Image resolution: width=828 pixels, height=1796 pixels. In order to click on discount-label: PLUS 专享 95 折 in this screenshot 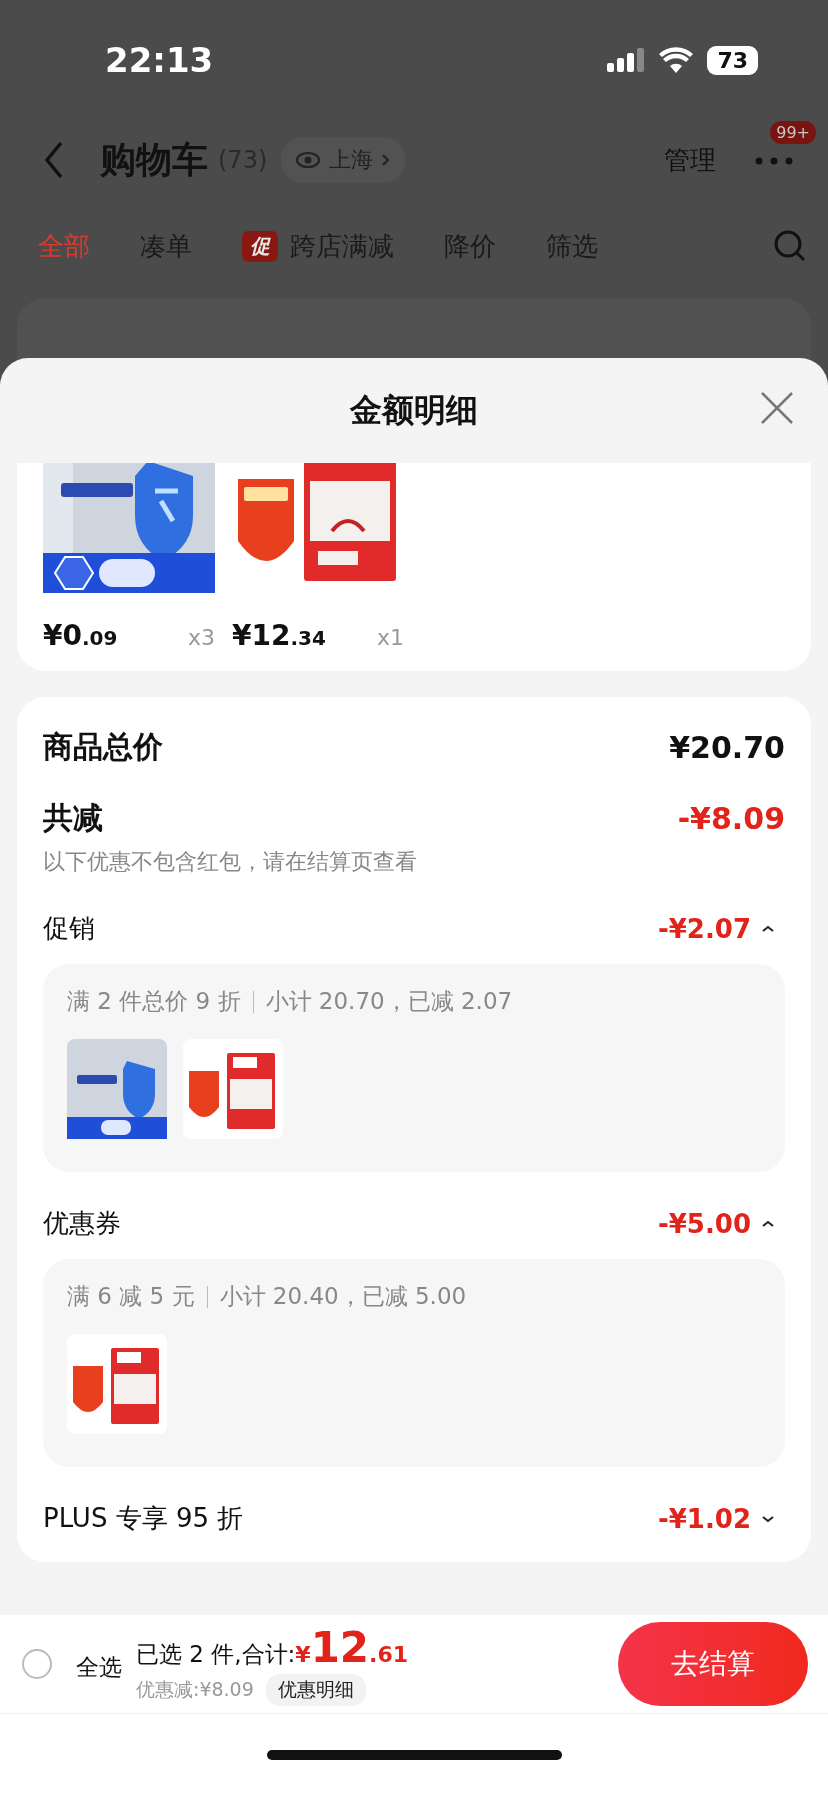, I will do `click(143, 1518)`.